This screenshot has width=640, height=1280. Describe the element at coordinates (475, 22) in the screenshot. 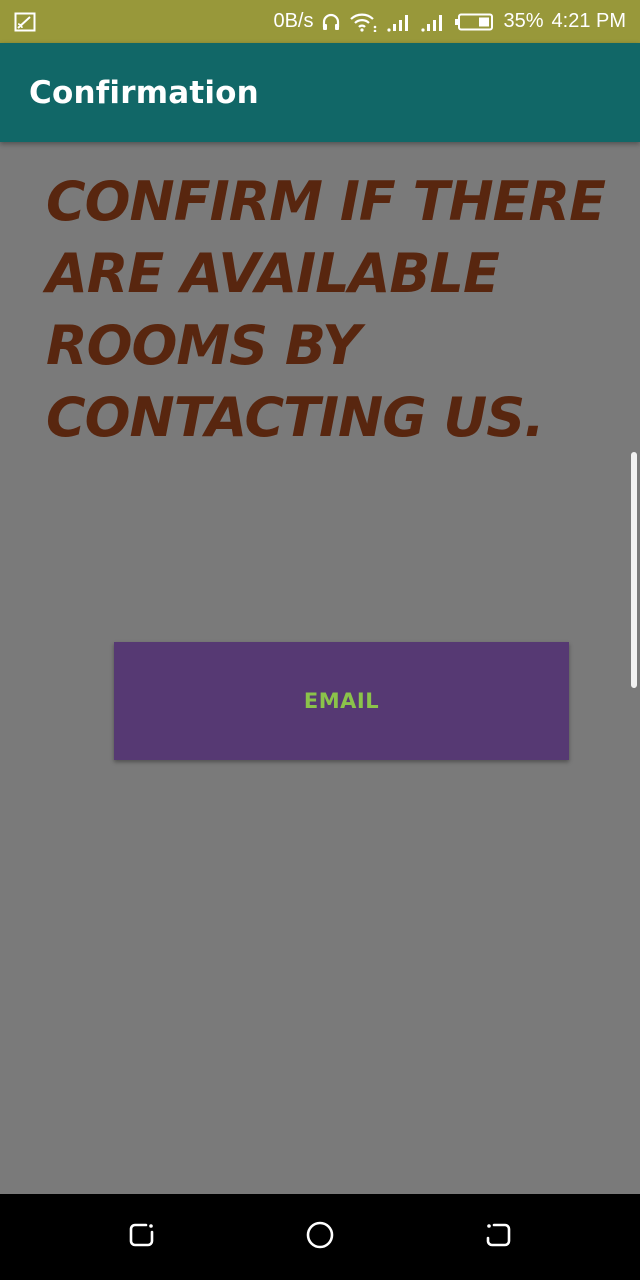

I see `battery-icon` at that location.